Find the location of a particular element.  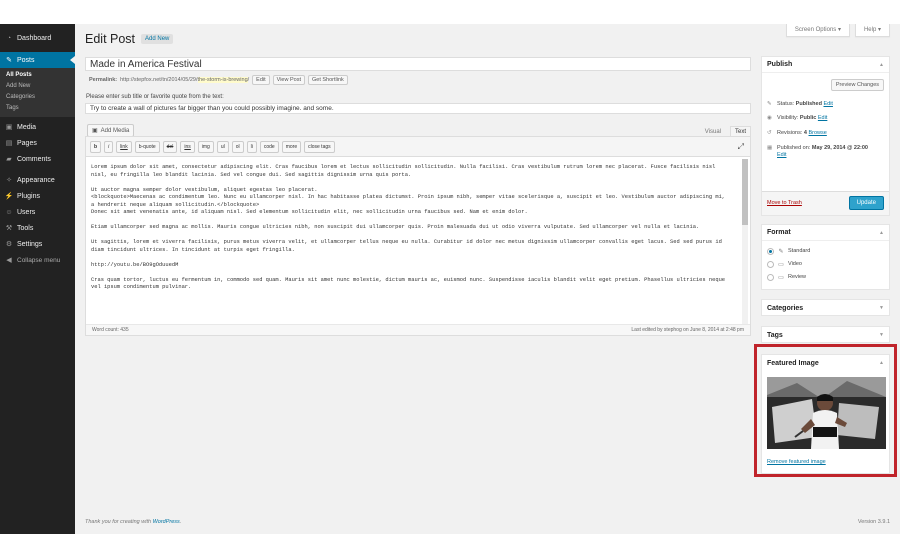

quicktag-ol-button: ol is located at coordinates (237, 146).